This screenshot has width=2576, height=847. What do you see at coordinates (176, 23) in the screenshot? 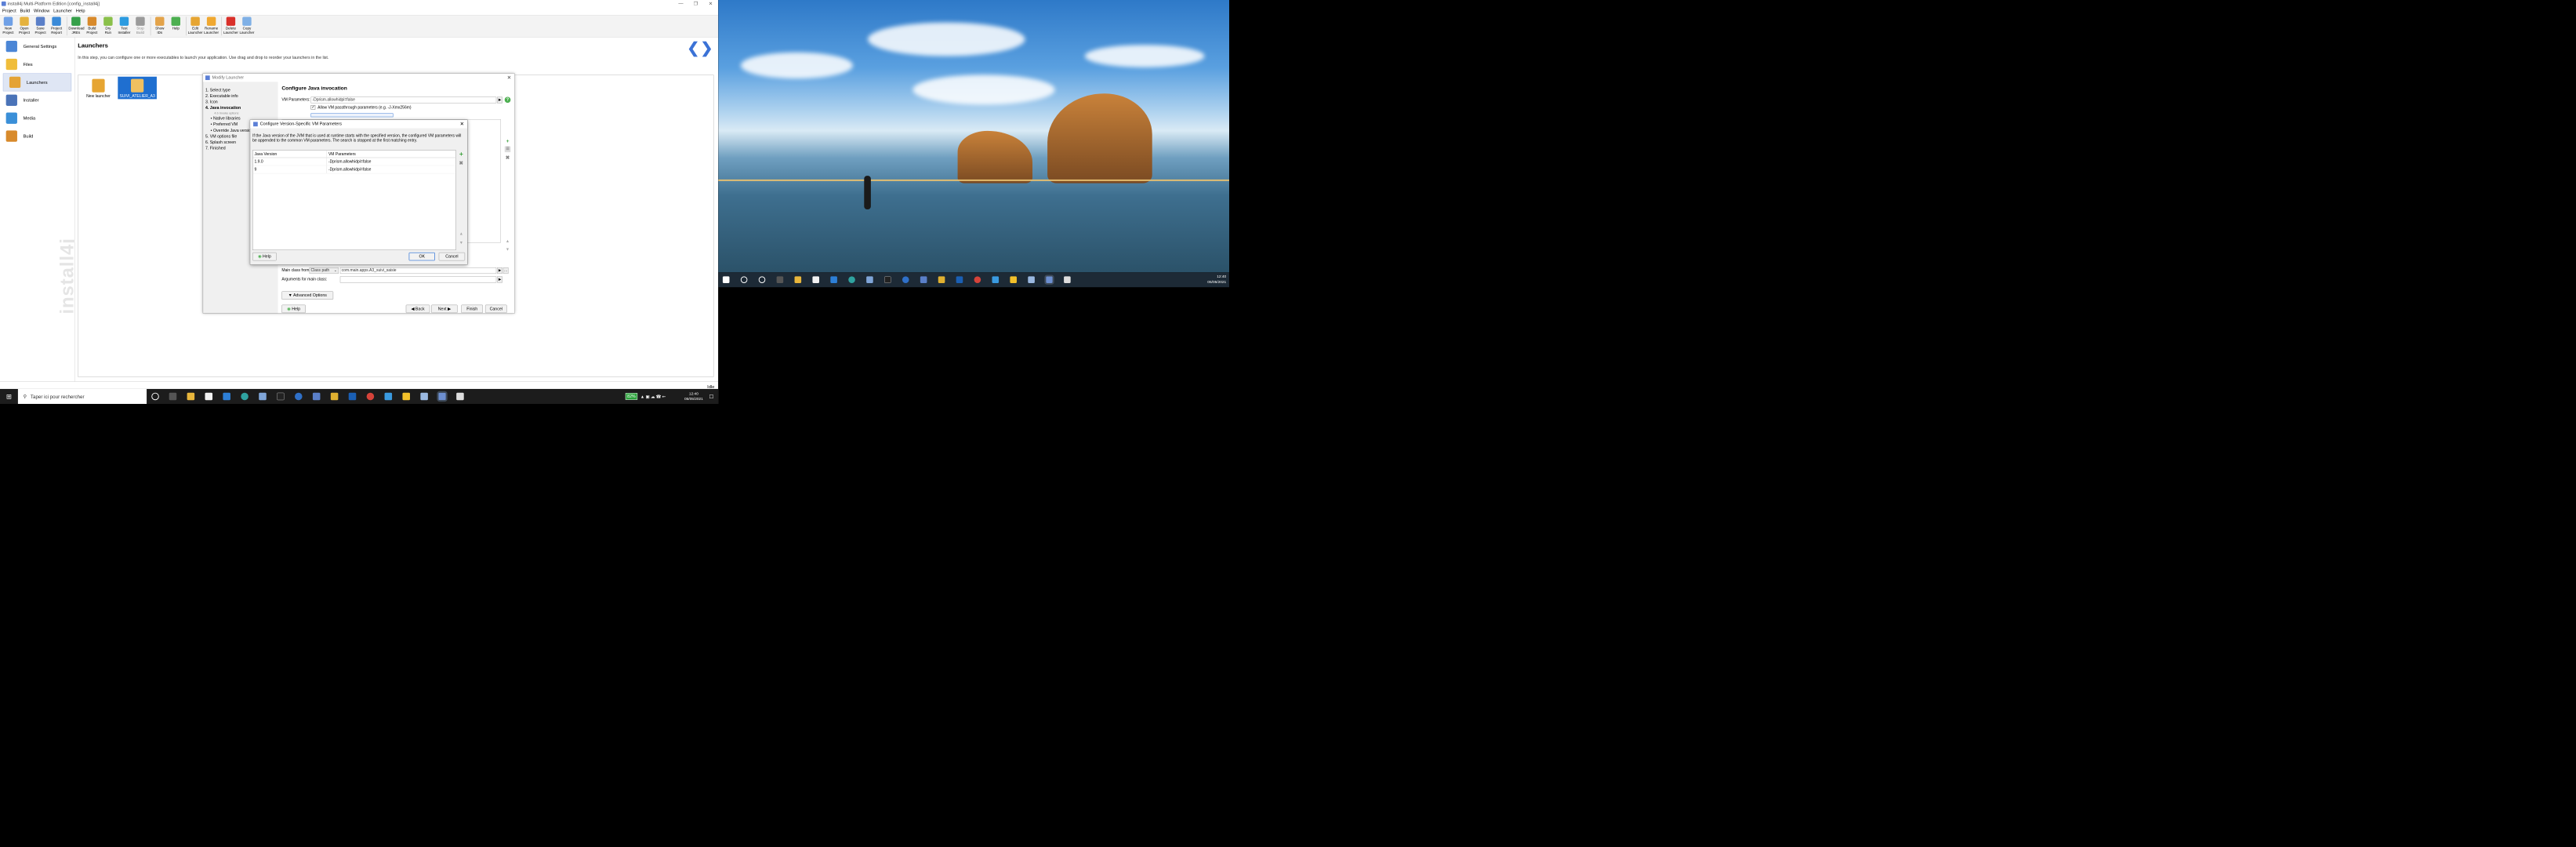
I see `toolbar-button-help: Help` at bounding box center [176, 23].